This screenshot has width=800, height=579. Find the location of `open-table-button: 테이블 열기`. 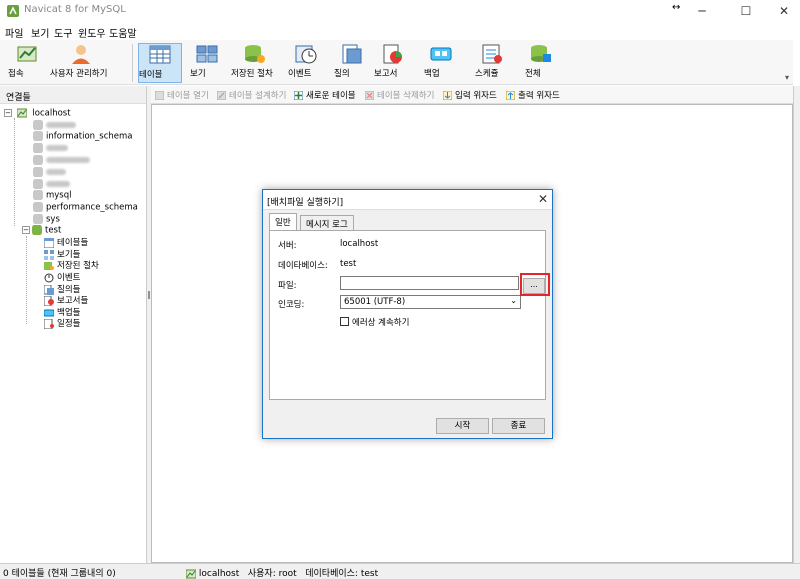

open-table-button: 테이블 열기 is located at coordinates (182, 95).